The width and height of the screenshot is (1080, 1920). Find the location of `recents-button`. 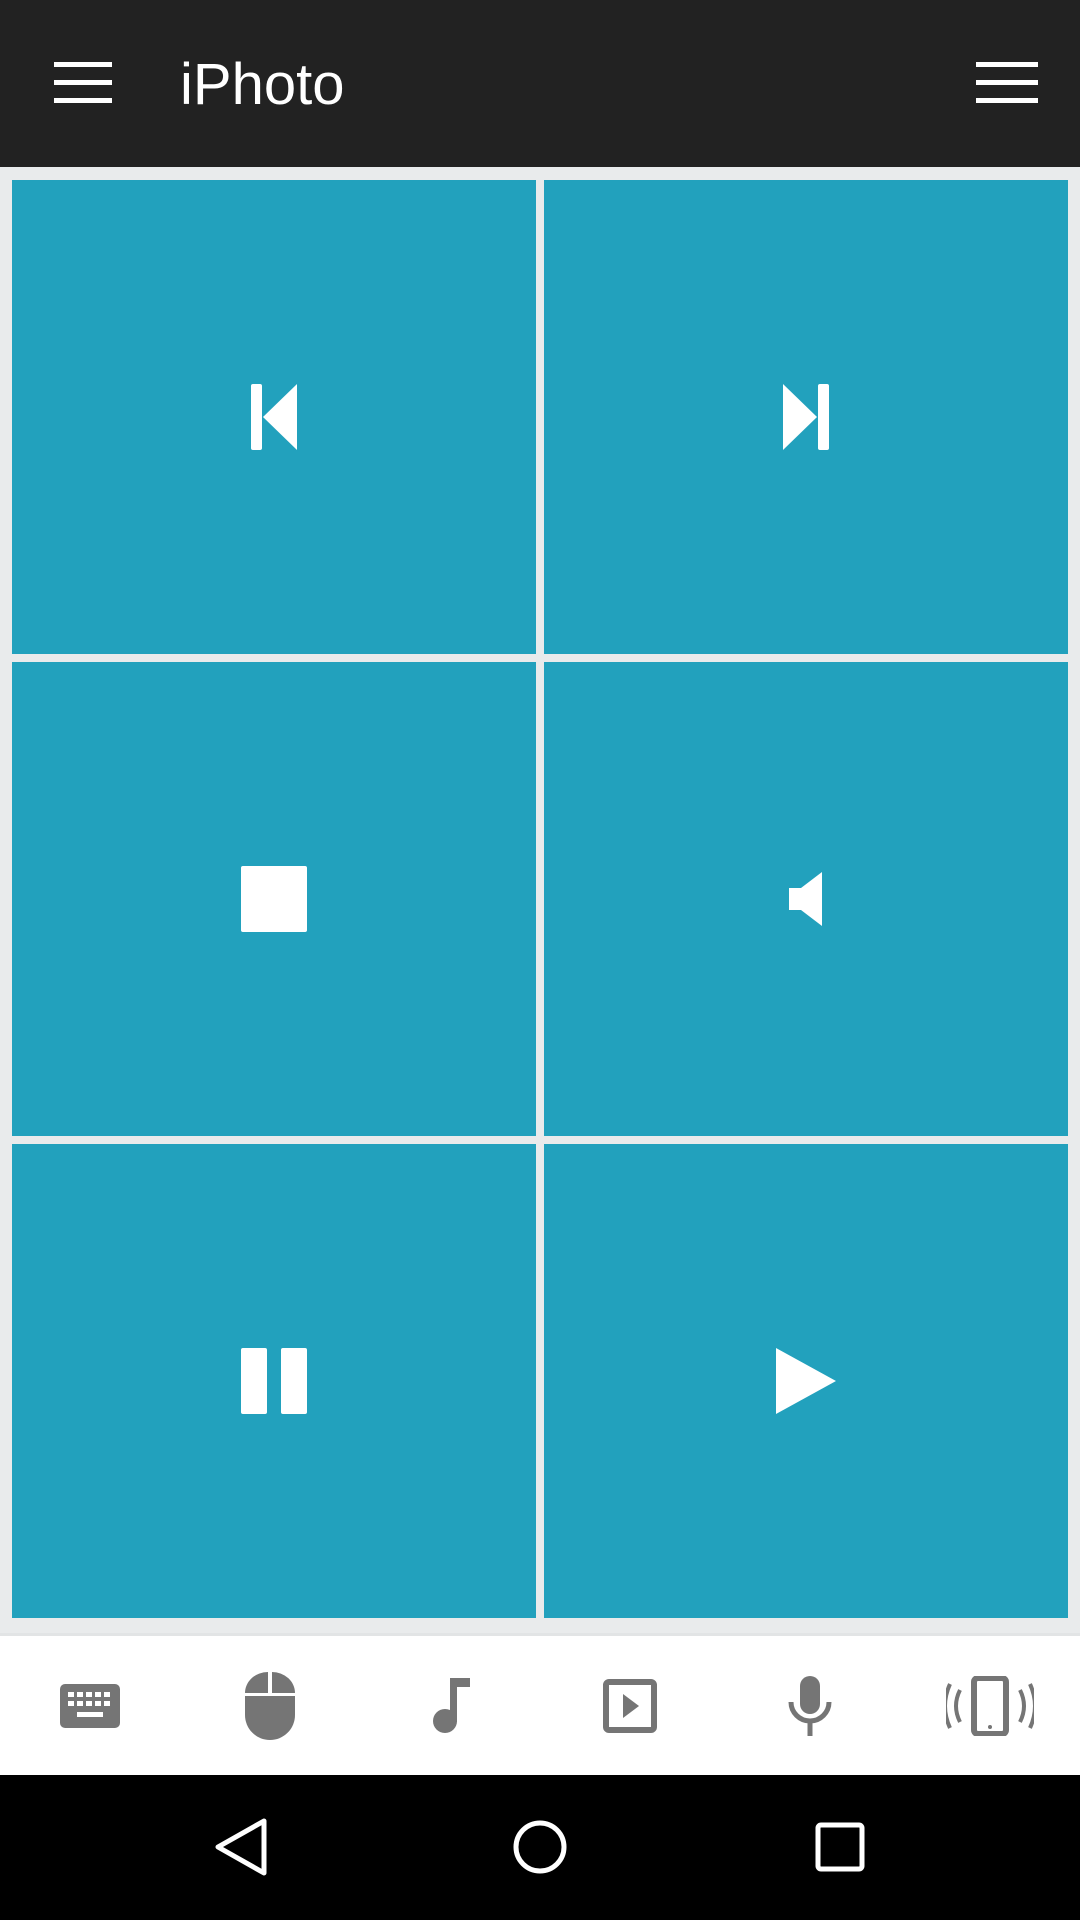

recents-button is located at coordinates (840, 1847).